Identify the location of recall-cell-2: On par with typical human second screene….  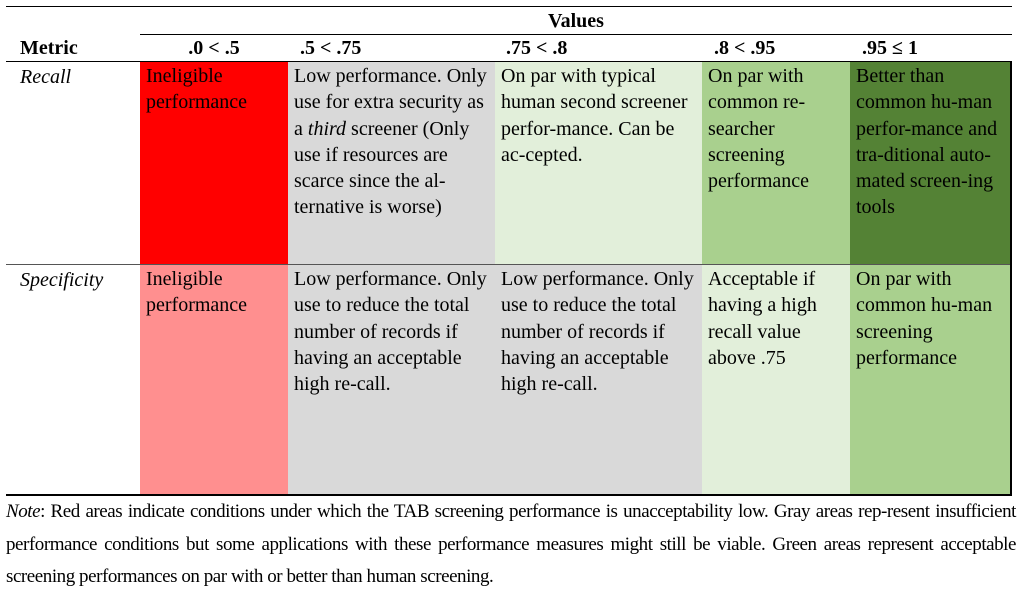
(598, 163).